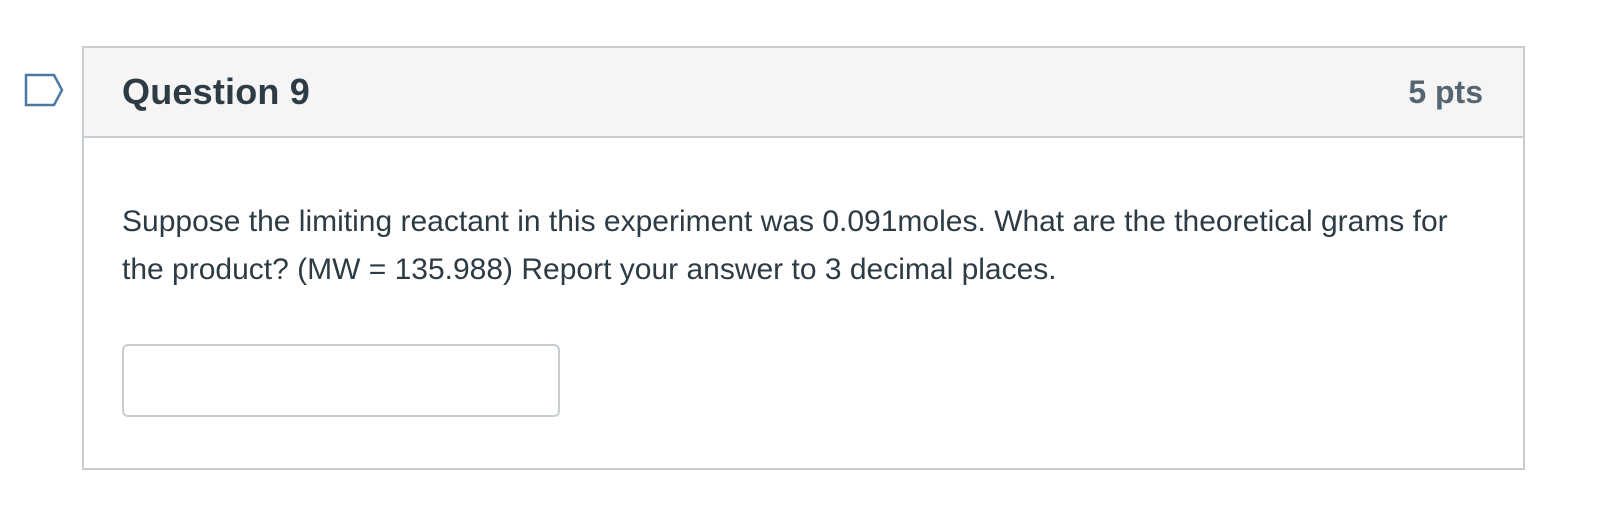 The image size is (1598, 528). I want to click on bookmark-flag-icon, so click(44, 90).